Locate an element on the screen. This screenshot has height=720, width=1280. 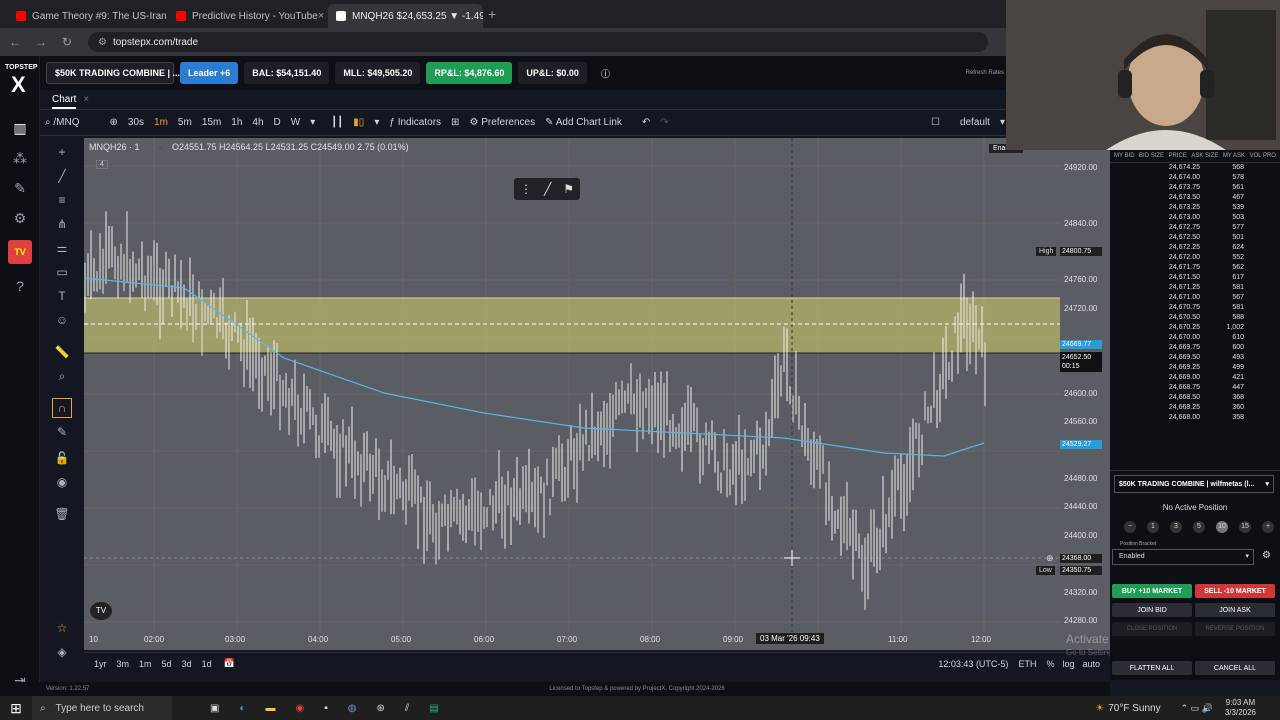
account-select: $50K TRADING COMBINE | ...▾ is located at coordinates (115, 73).